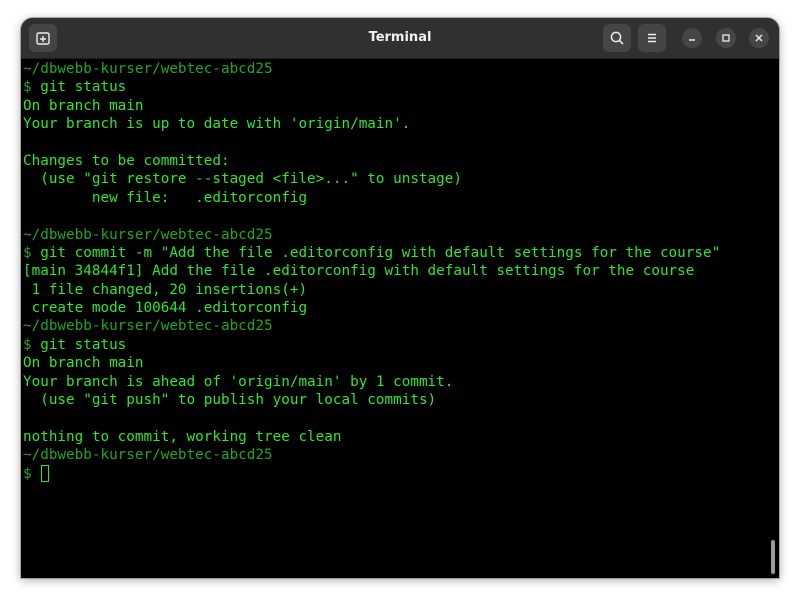 This screenshot has width=800, height=600. I want to click on output-line: create mode 100644 .editorconfig, so click(165, 308).